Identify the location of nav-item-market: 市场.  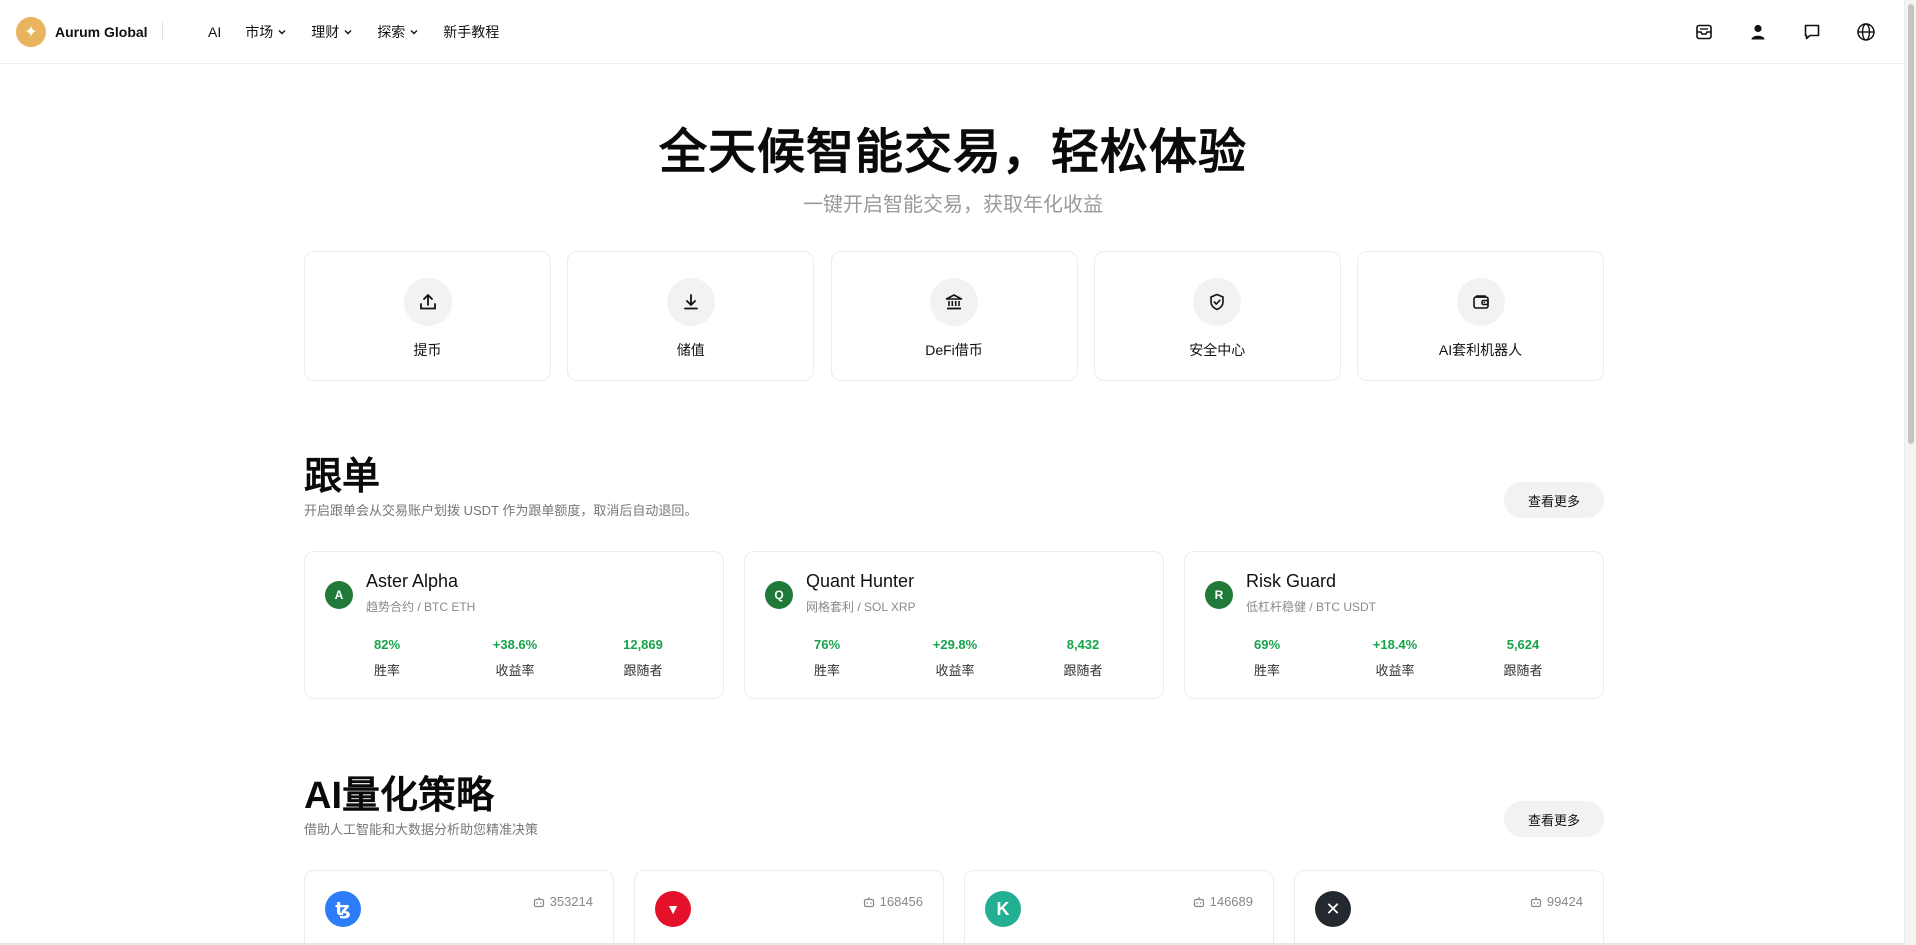
(266, 32).